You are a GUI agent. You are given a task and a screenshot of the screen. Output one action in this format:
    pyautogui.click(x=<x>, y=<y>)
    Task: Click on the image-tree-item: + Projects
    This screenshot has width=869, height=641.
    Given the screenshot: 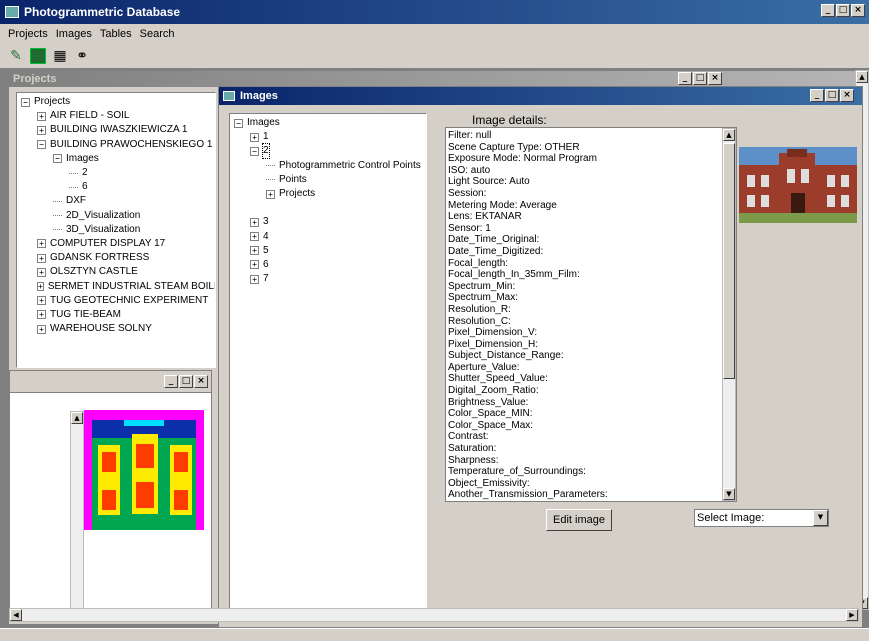 What is the action you would take?
    pyautogui.click(x=328, y=194)
    